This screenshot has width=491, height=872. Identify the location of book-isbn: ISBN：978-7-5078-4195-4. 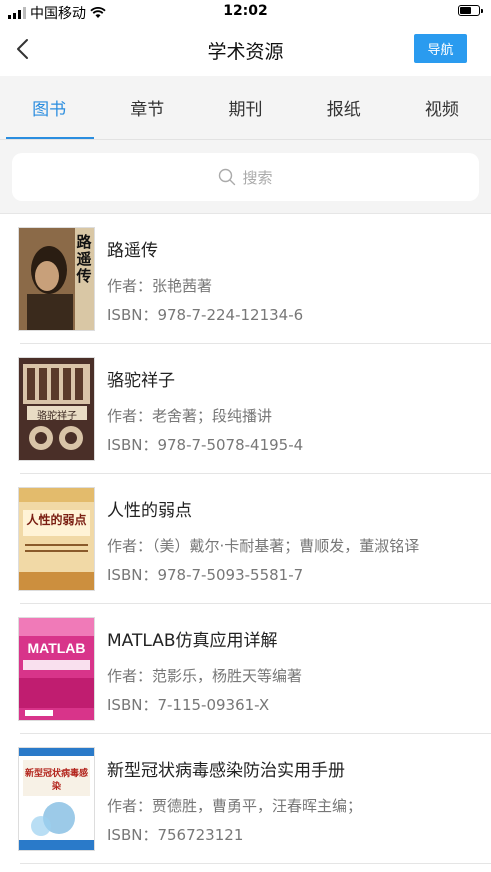
(205, 444).